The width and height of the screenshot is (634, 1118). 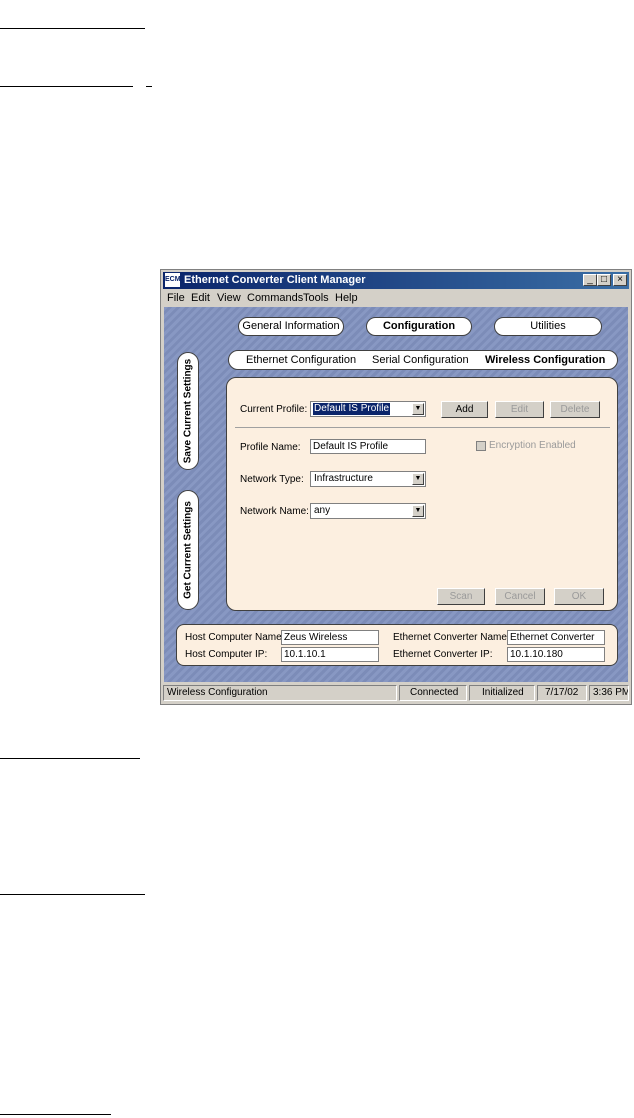 What do you see at coordinates (481, 446) in the screenshot?
I see `encryption-enabled-checkbox` at bounding box center [481, 446].